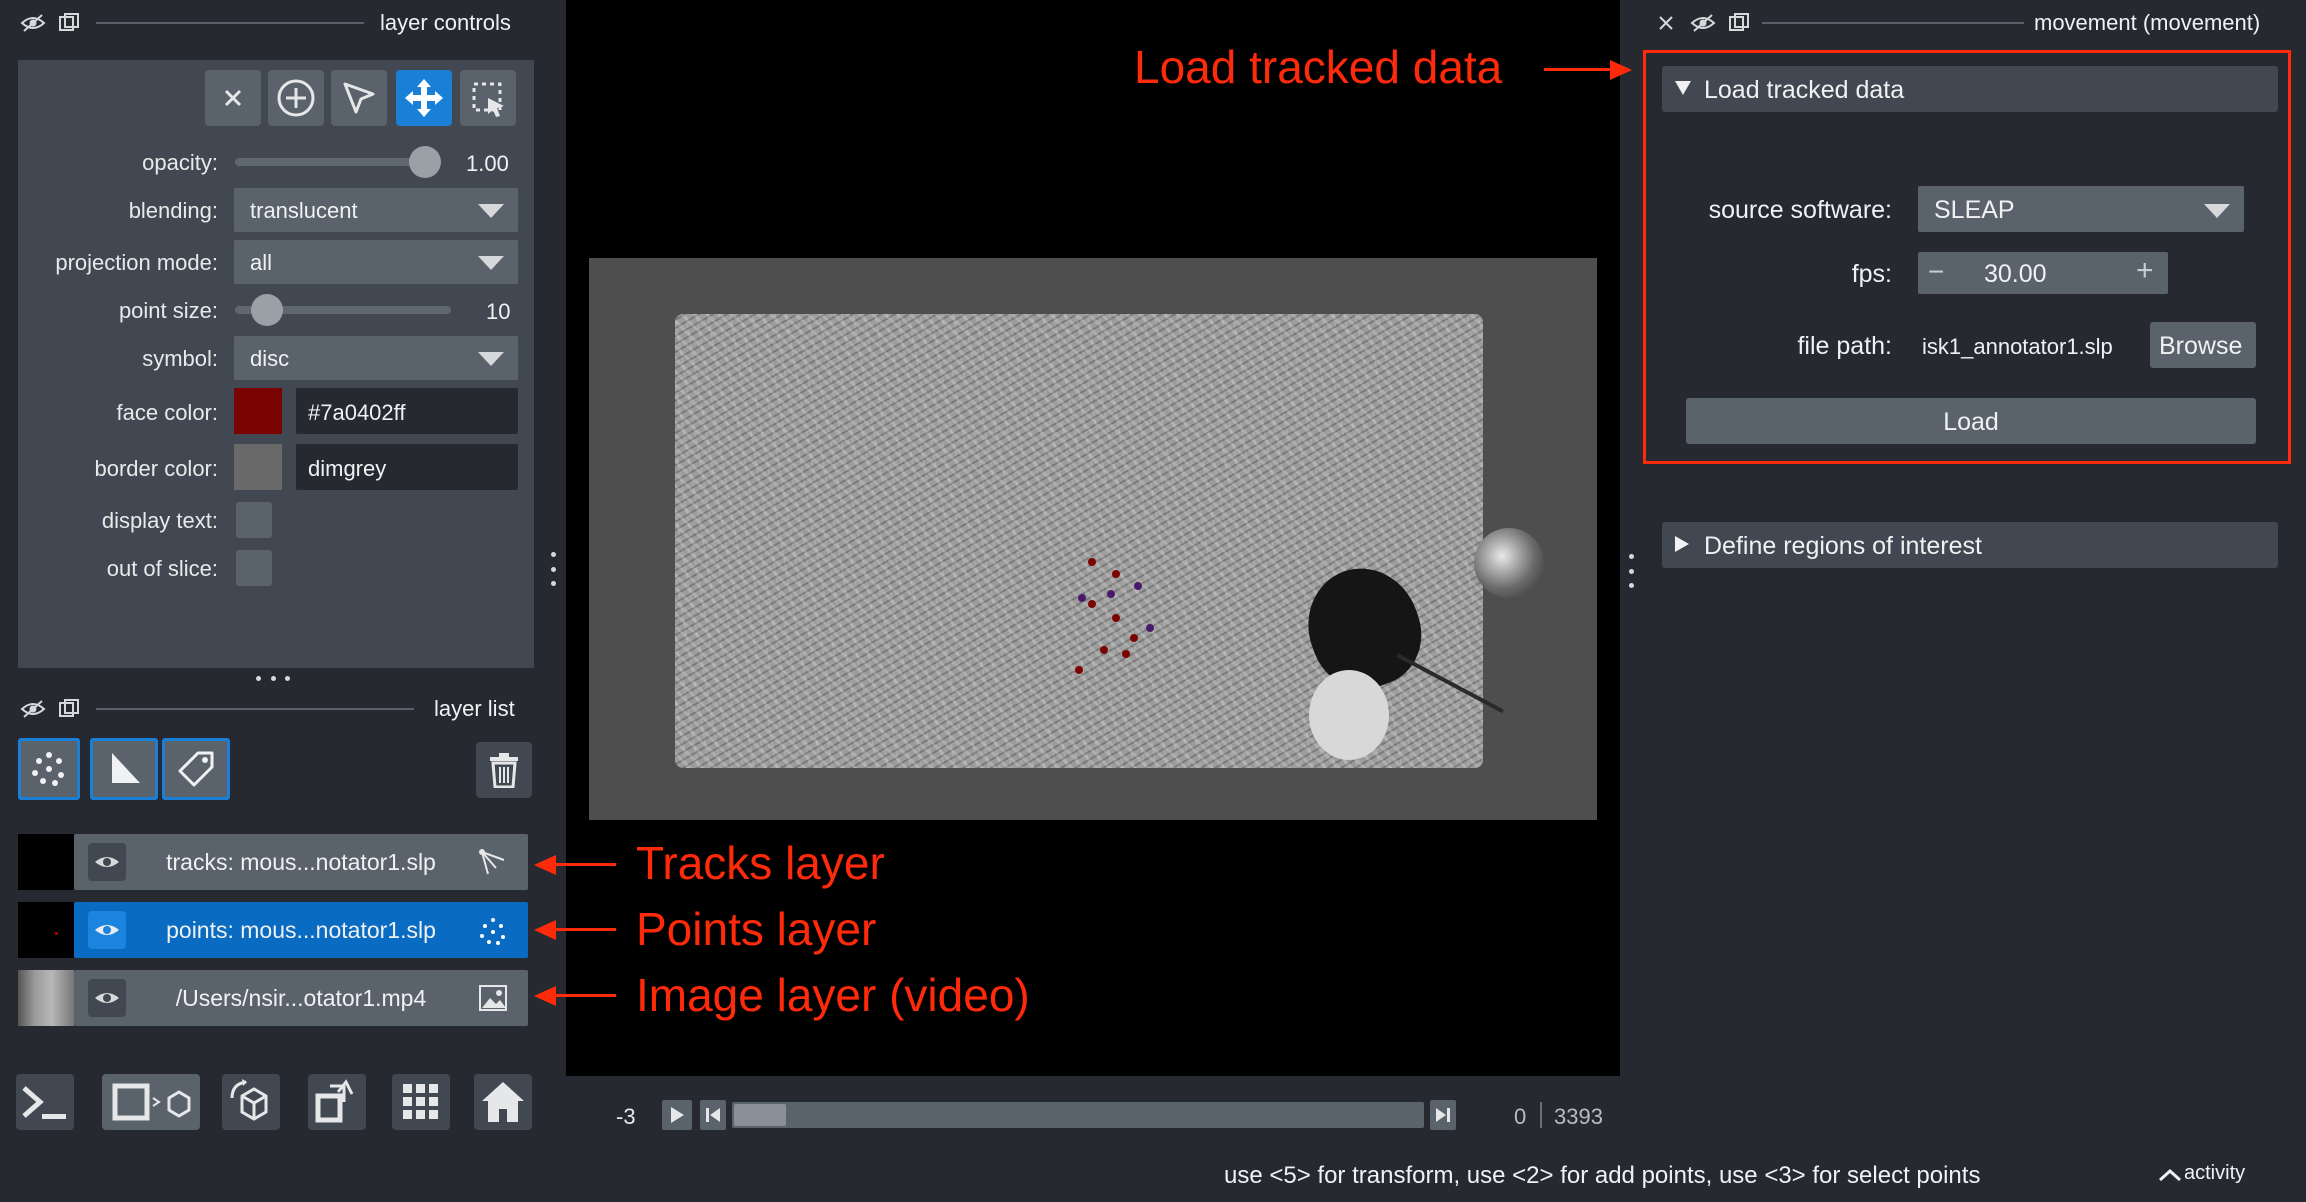 The height and width of the screenshot is (1202, 2306). Describe the element at coordinates (407, 467) in the screenshot. I see `border-color-field: dimgrey` at that location.